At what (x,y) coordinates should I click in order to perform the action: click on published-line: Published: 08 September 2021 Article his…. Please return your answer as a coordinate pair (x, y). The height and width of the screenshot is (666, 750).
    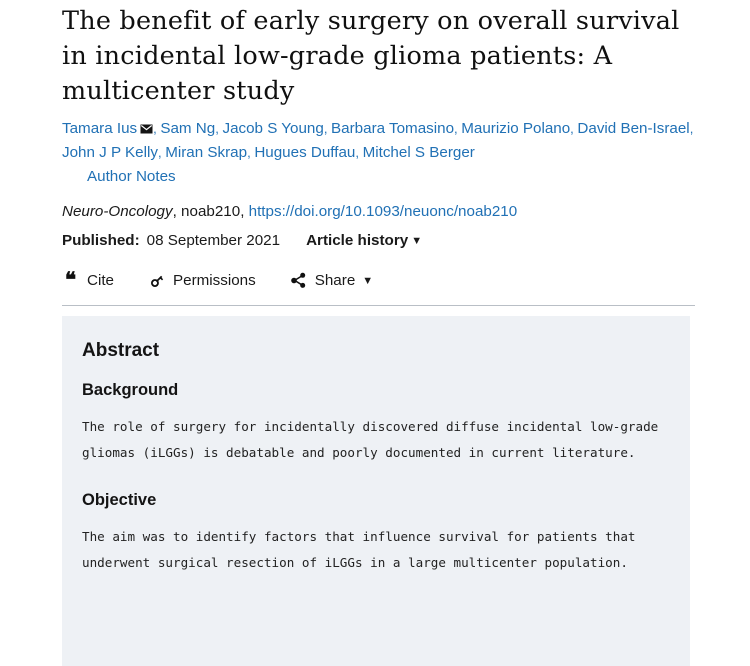
    Looking at the image, I should click on (375, 237).